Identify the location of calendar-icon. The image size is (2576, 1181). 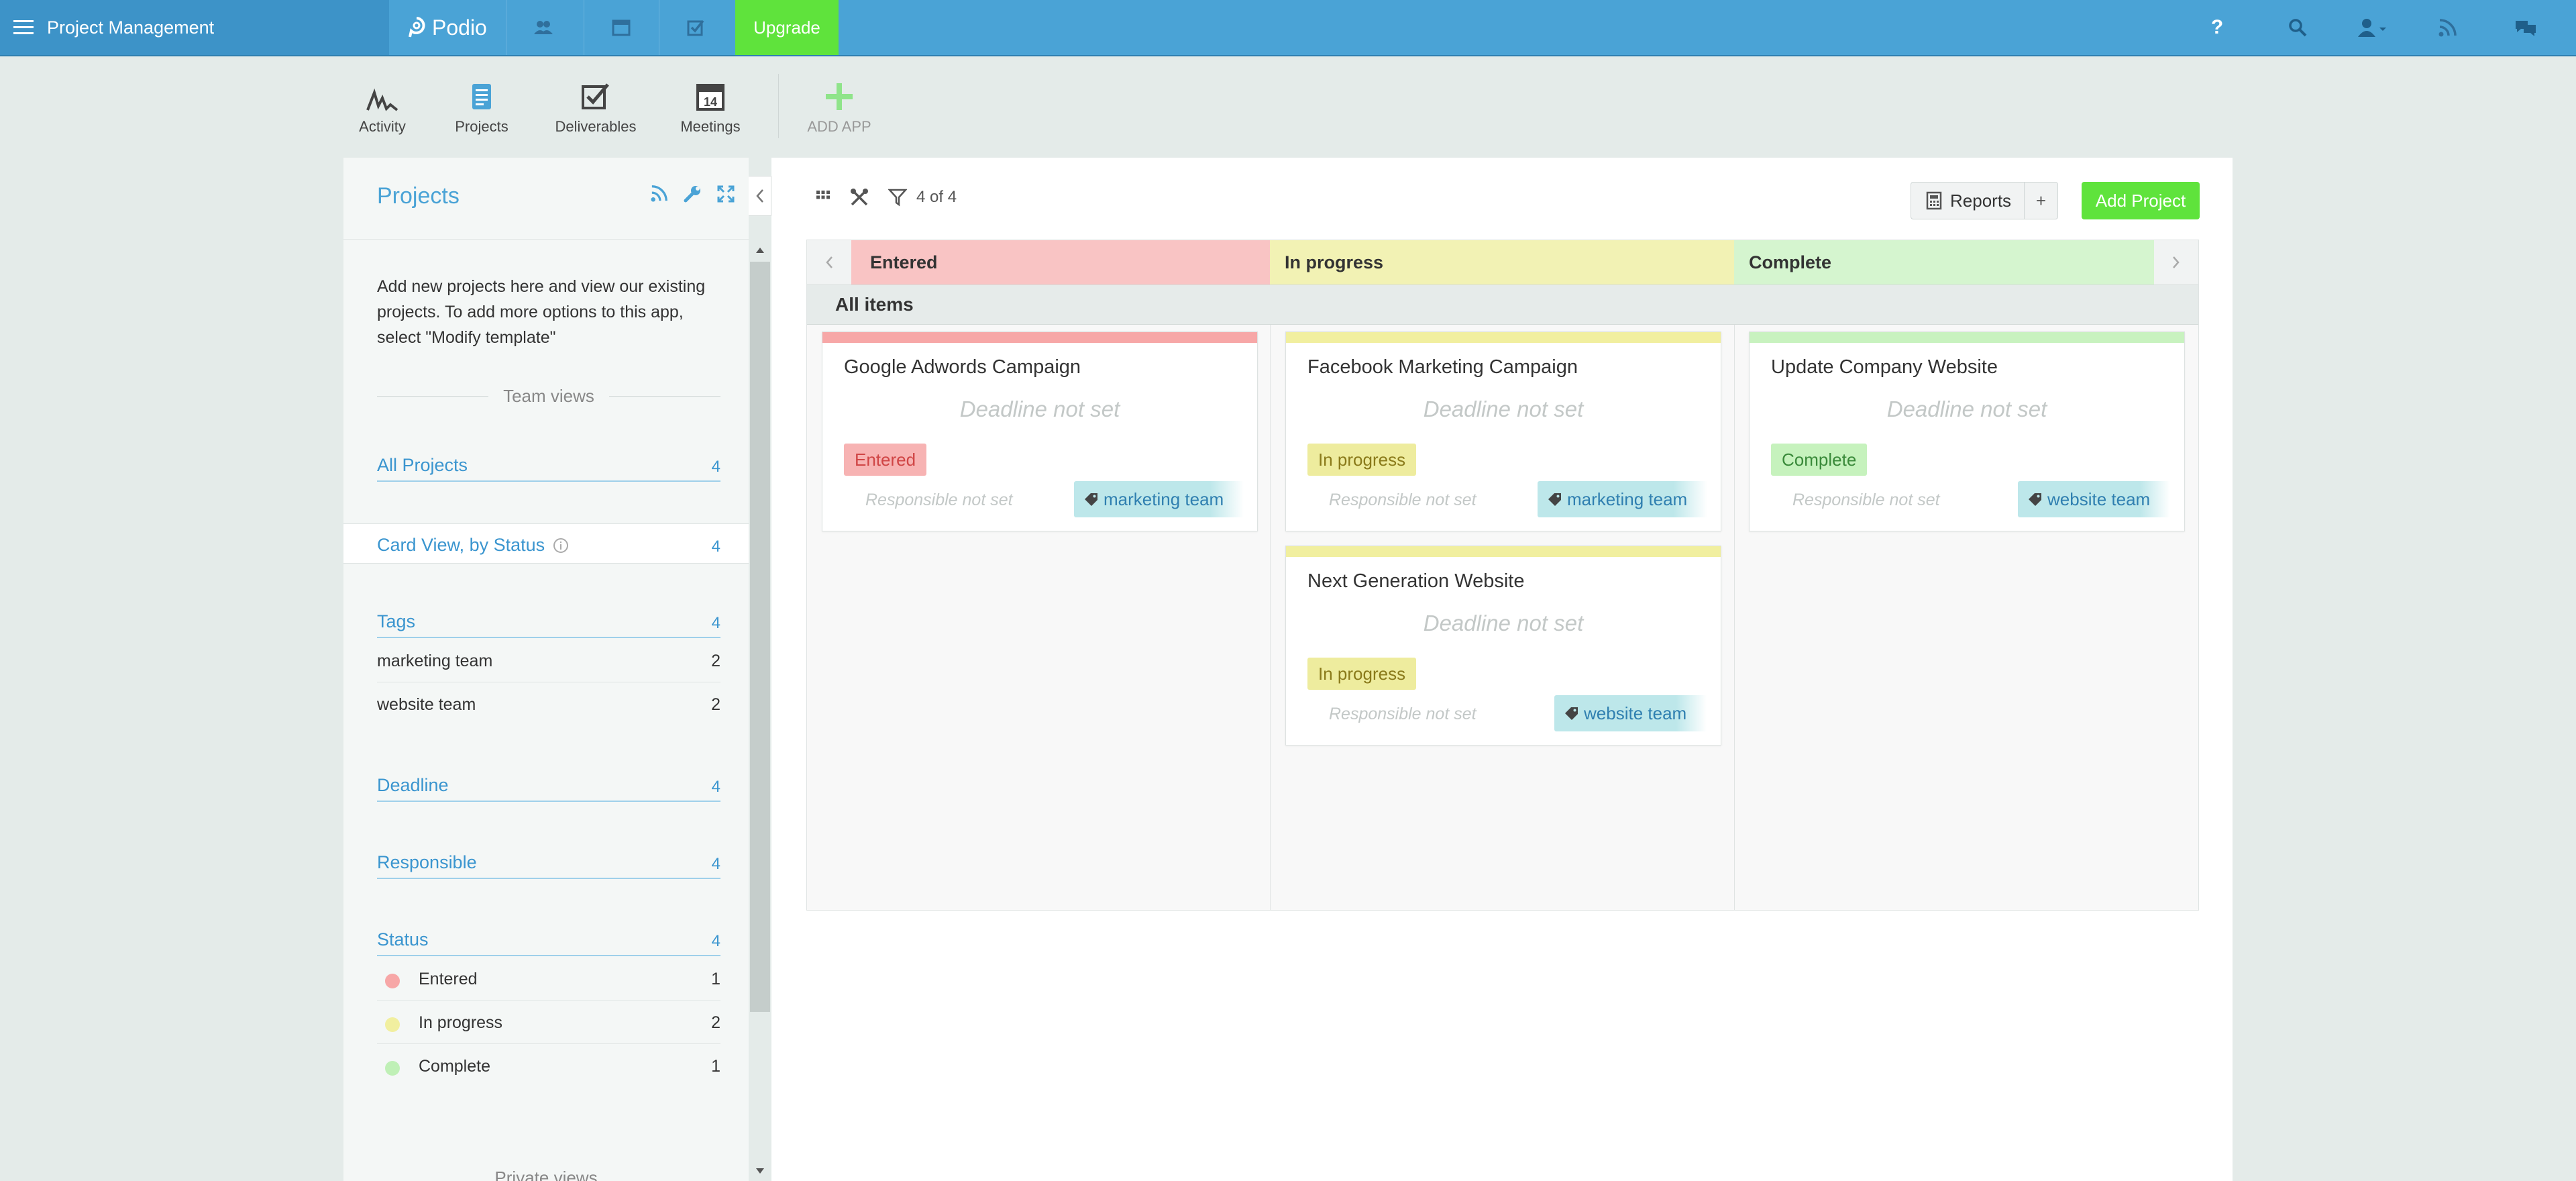
(621, 28).